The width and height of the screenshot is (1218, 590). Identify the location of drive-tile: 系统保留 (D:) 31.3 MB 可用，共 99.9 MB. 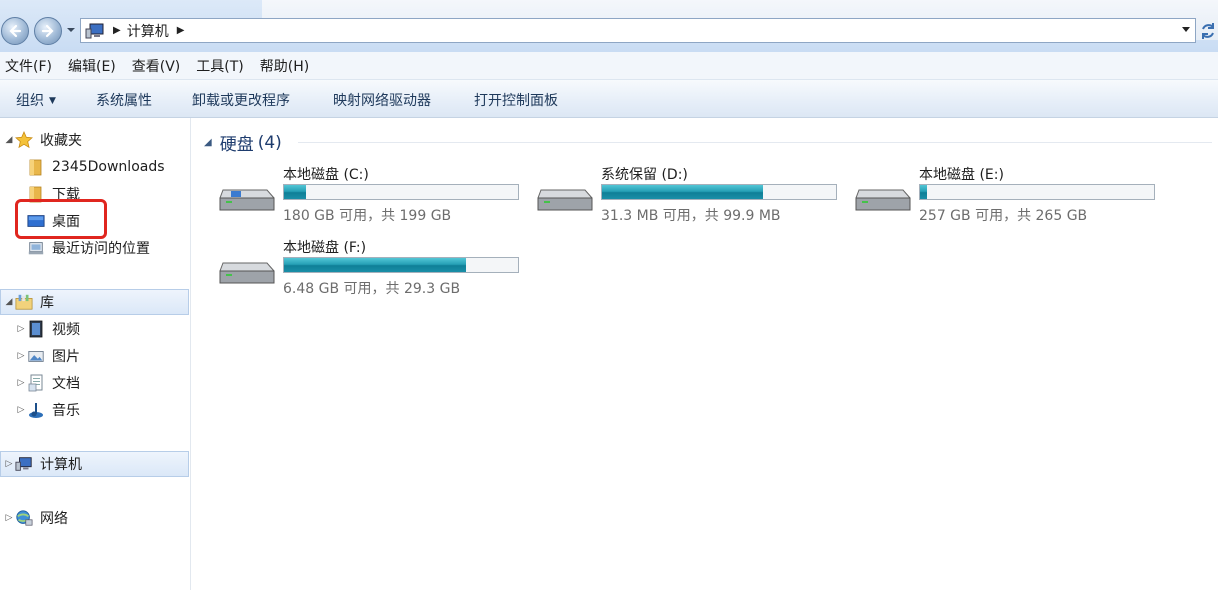
(686, 196).